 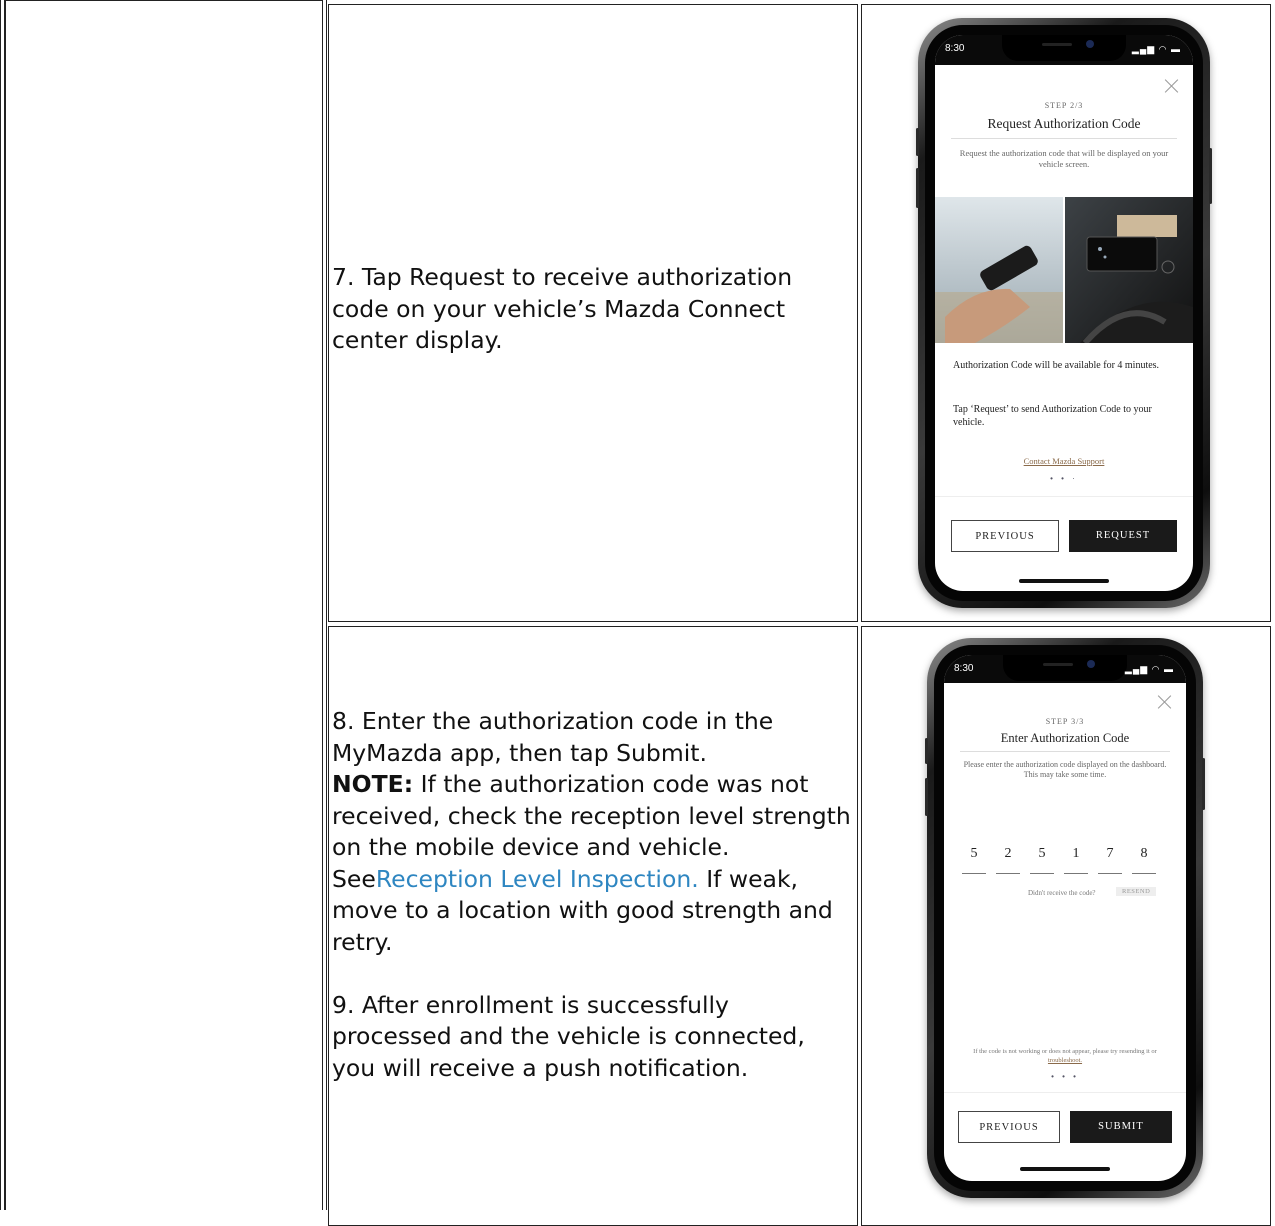 What do you see at coordinates (373, 784) in the screenshot?
I see `note-label: NOTE:` at bounding box center [373, 784].